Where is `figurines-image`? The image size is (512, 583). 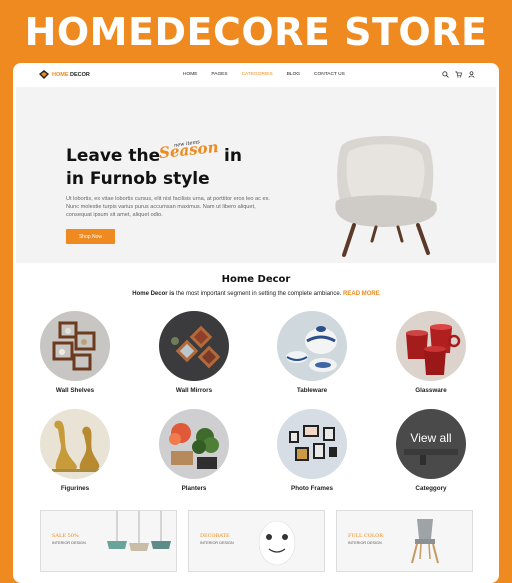
figurines-image is located at coordinates (75, 444).